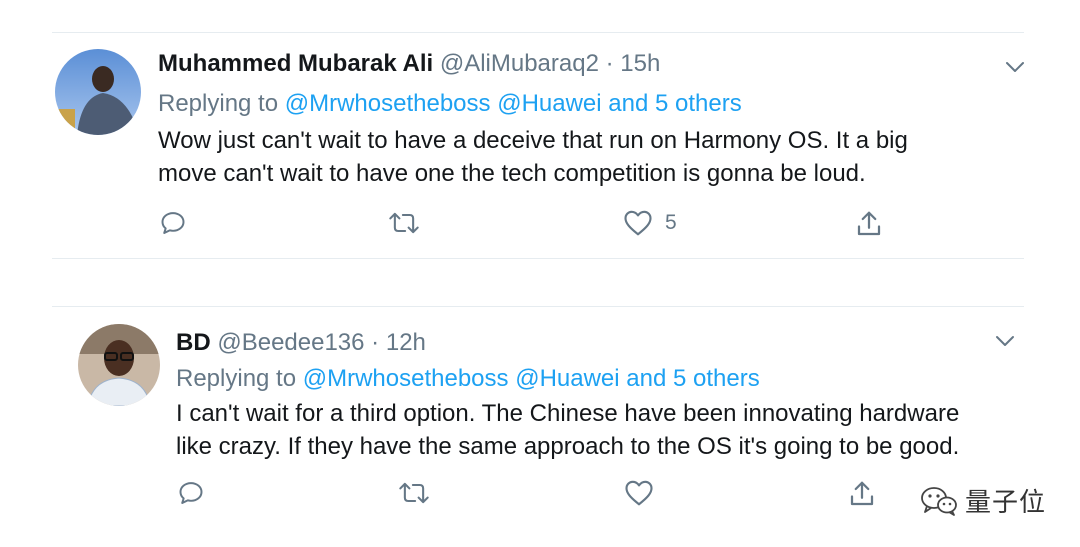  Describe the element at coordinates (671, 222) in the screenshot. I see `like-count: 5` at that location.